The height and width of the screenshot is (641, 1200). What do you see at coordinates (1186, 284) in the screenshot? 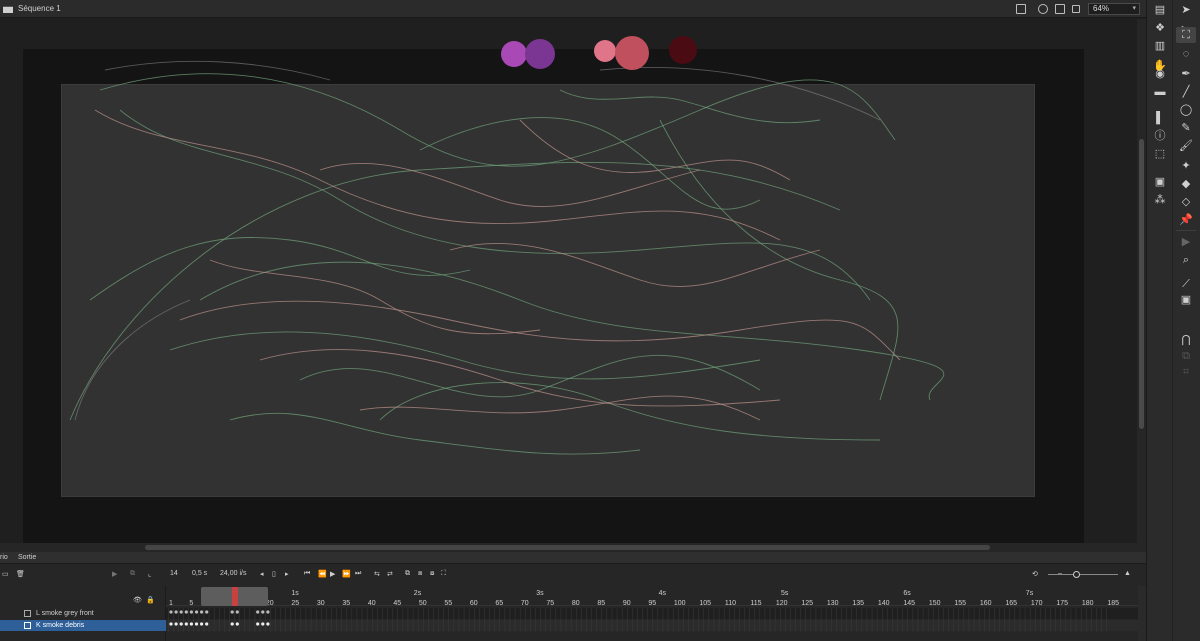
I see `eyedropper-icon: ⟋` at bounding box center [1186, 284].